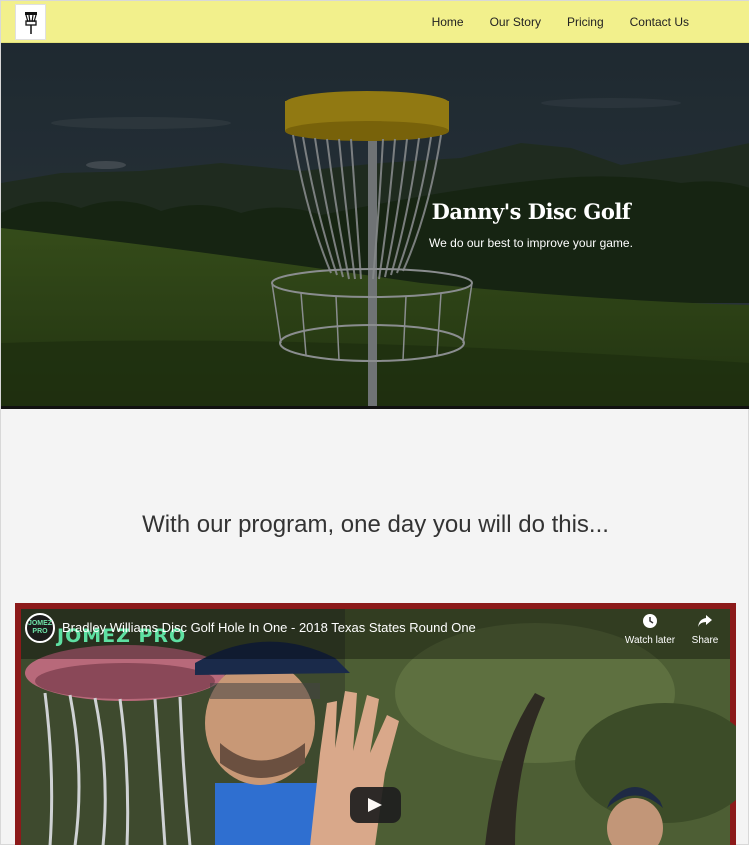 The height and width of the screenshot is (845, 749). Describe the element at coordinates (705, 629) in the screenshot. I see `share-button: Share` at that location.